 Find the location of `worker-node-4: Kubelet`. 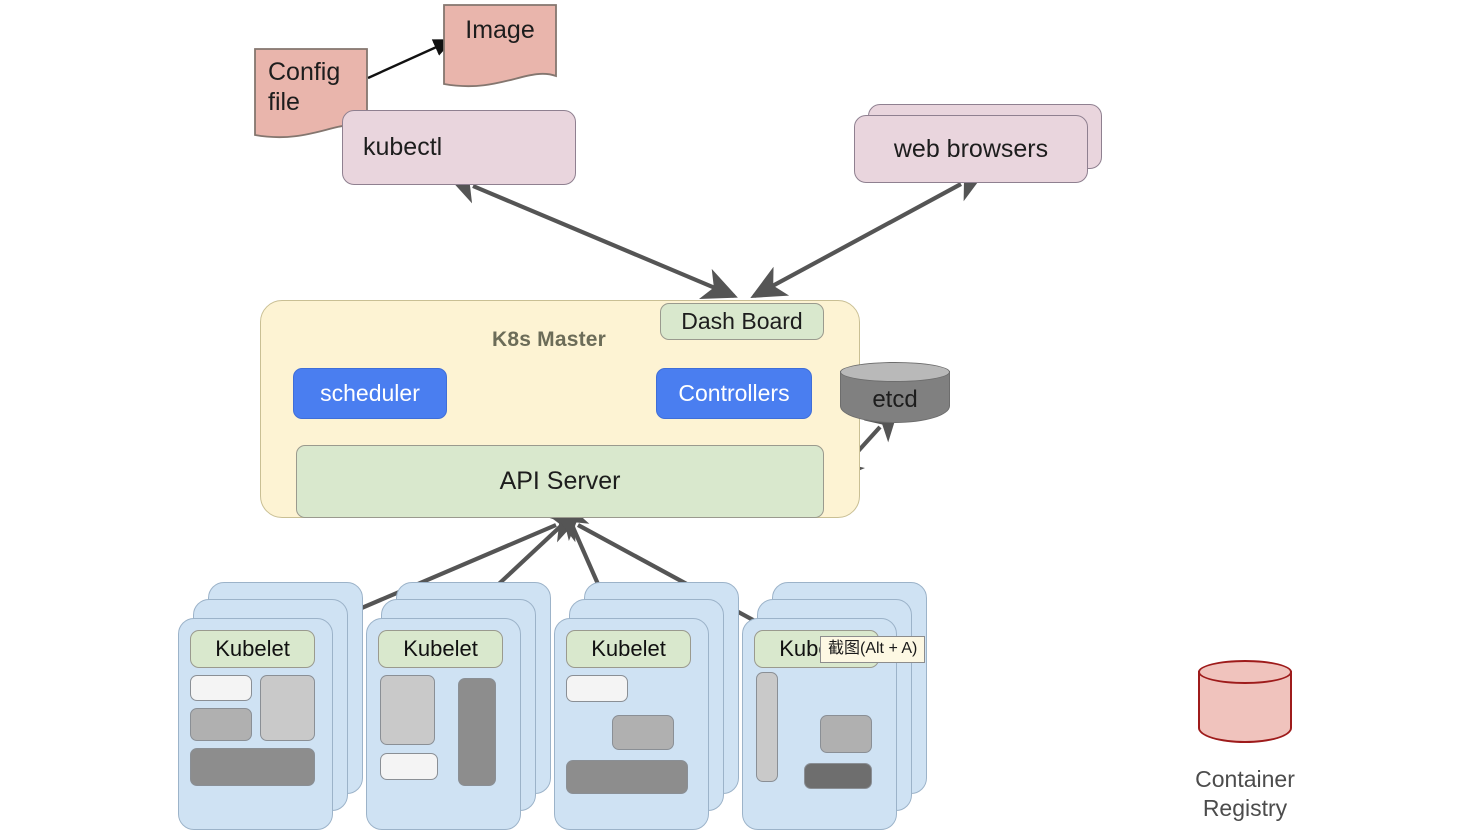

worker-node-4: Kubelet is located at coordinates (844, 706).